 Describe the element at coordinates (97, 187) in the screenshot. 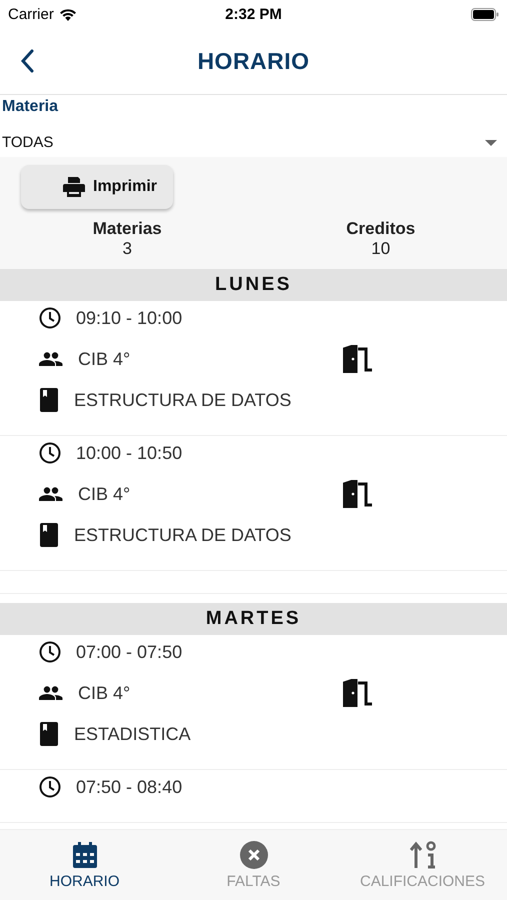

I see `print-button: Imprimir` at that location.